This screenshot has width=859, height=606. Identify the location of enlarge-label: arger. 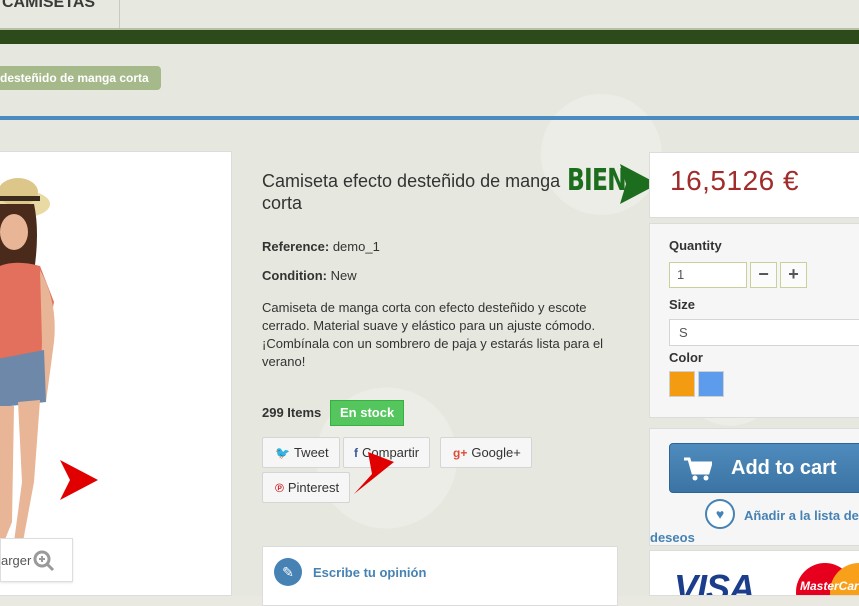
(16, 560).